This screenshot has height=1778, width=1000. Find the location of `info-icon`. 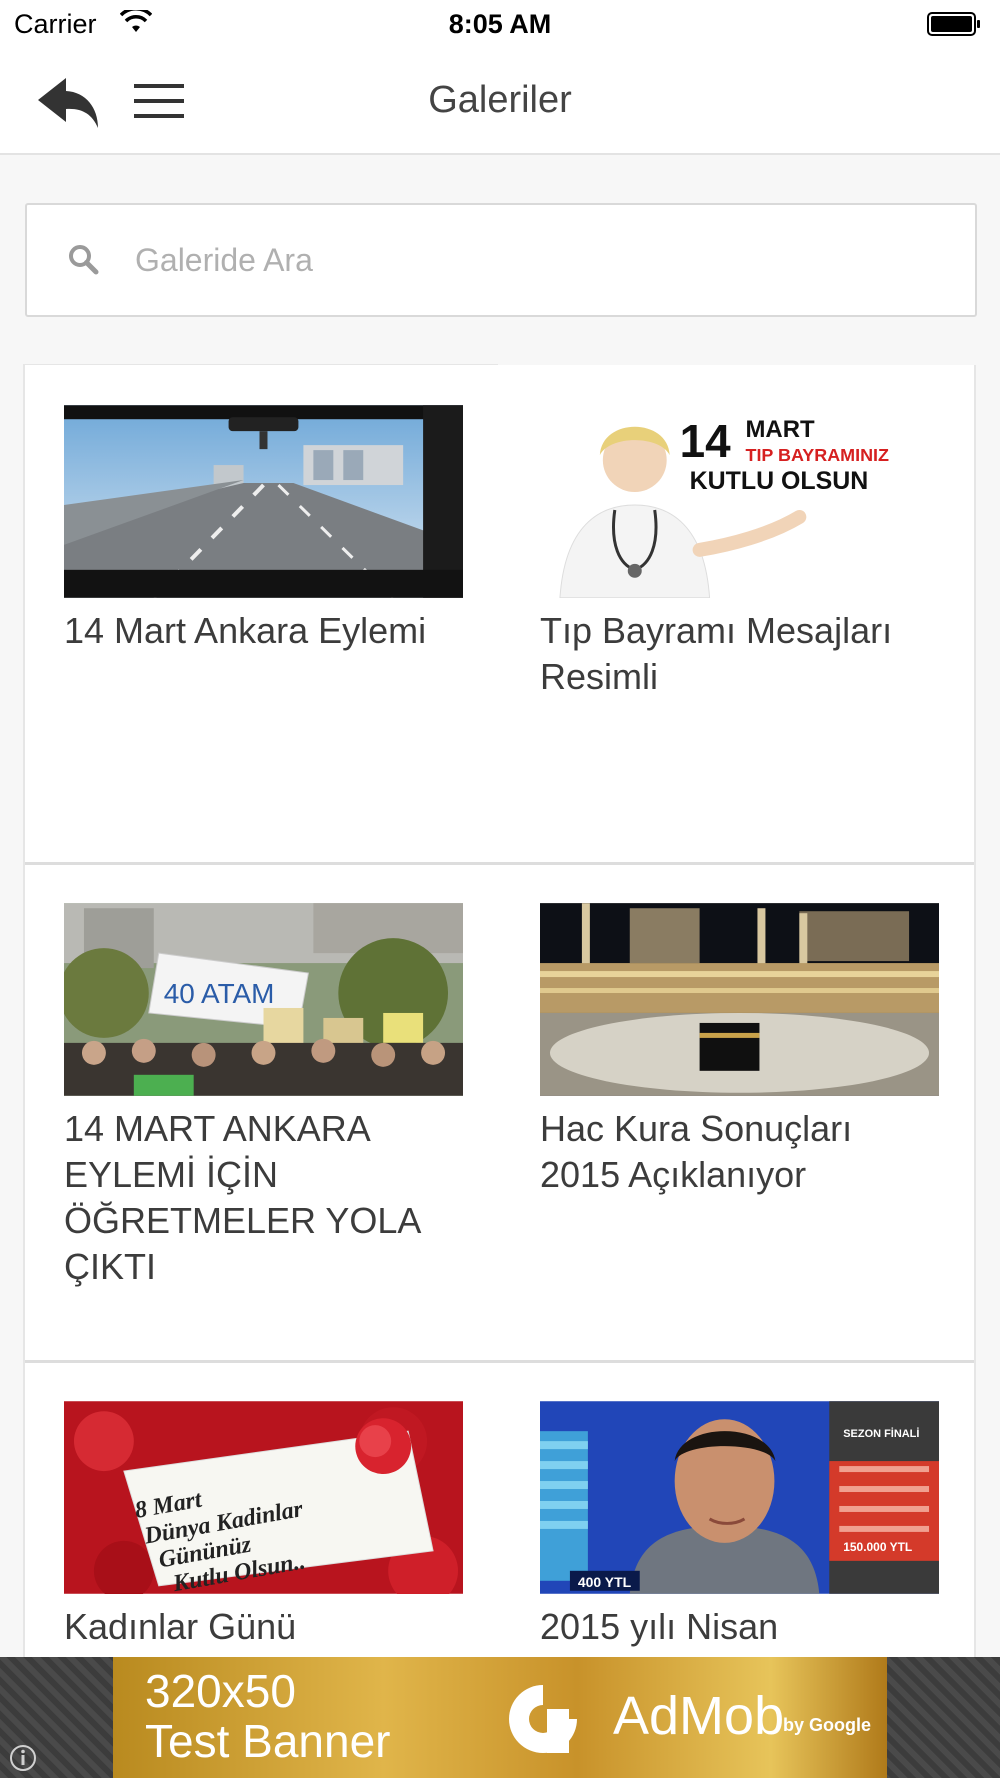

info-icon is located at coordinates (23, 1758).